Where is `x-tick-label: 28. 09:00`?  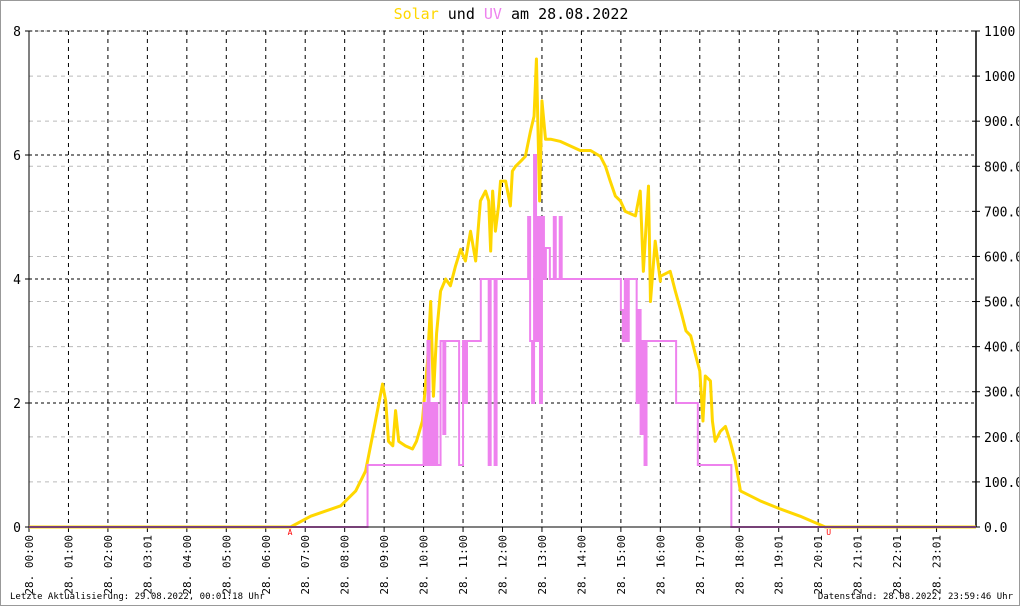 x-tick-label: 28. 09:00 is located at coordinates (384, 565).